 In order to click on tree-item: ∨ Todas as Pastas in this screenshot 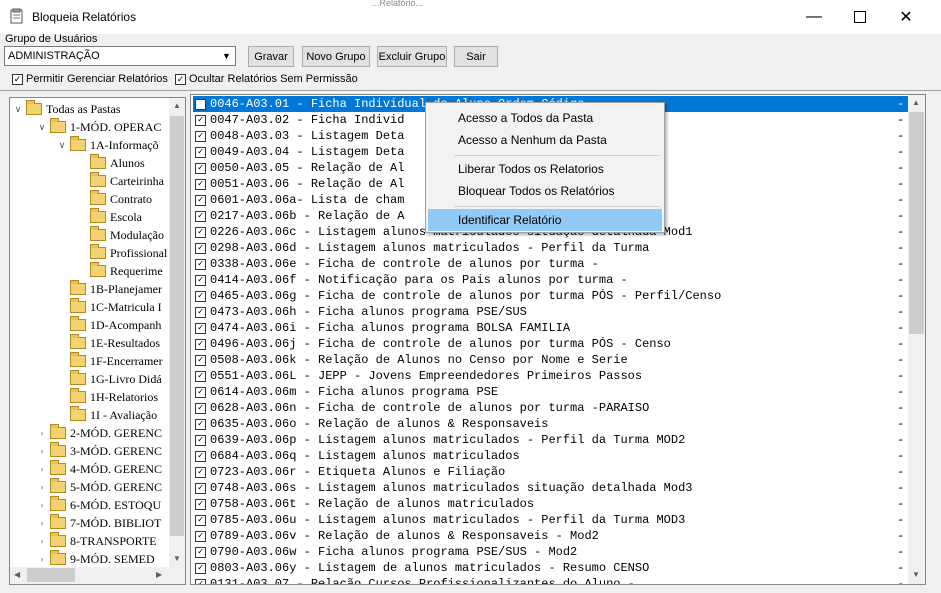, I will do `click(66, 109)`.